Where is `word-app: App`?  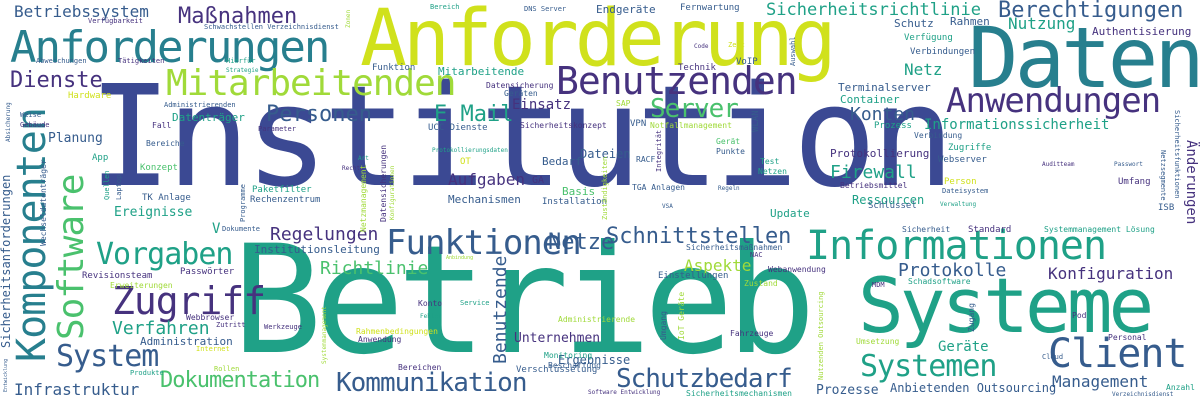 word-app: App is located at coordinates (100, 158).